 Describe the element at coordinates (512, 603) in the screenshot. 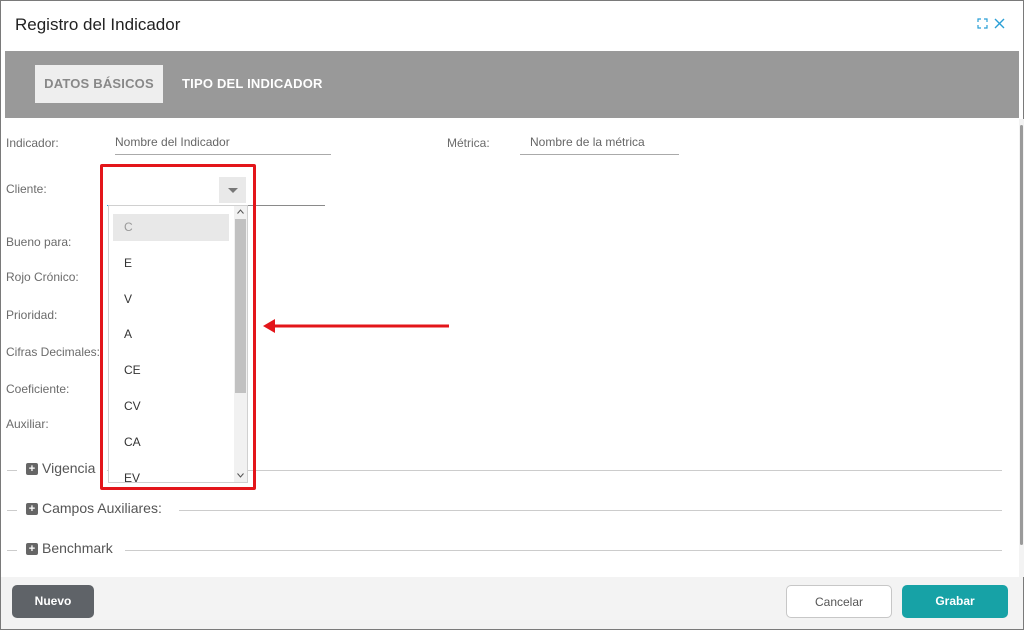

I see `modal-footer: Nuevo Cancelar Grabar` at that location.